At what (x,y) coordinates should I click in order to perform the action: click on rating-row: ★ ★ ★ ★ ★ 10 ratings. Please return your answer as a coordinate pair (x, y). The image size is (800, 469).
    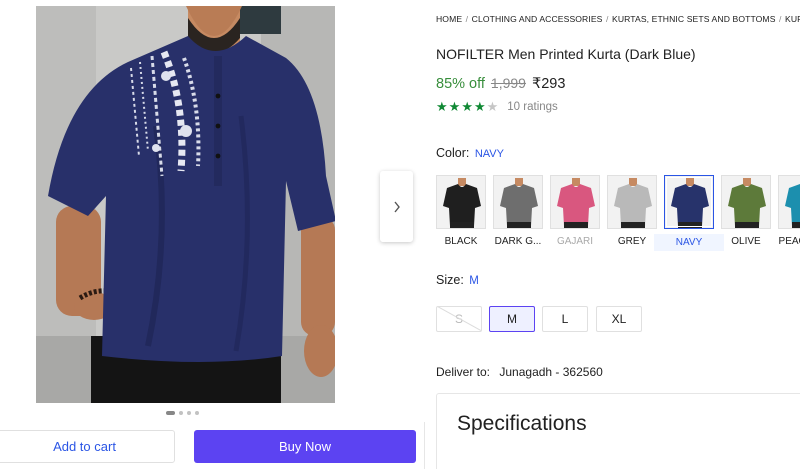
    Looking at the image, I should click on (497, 106).